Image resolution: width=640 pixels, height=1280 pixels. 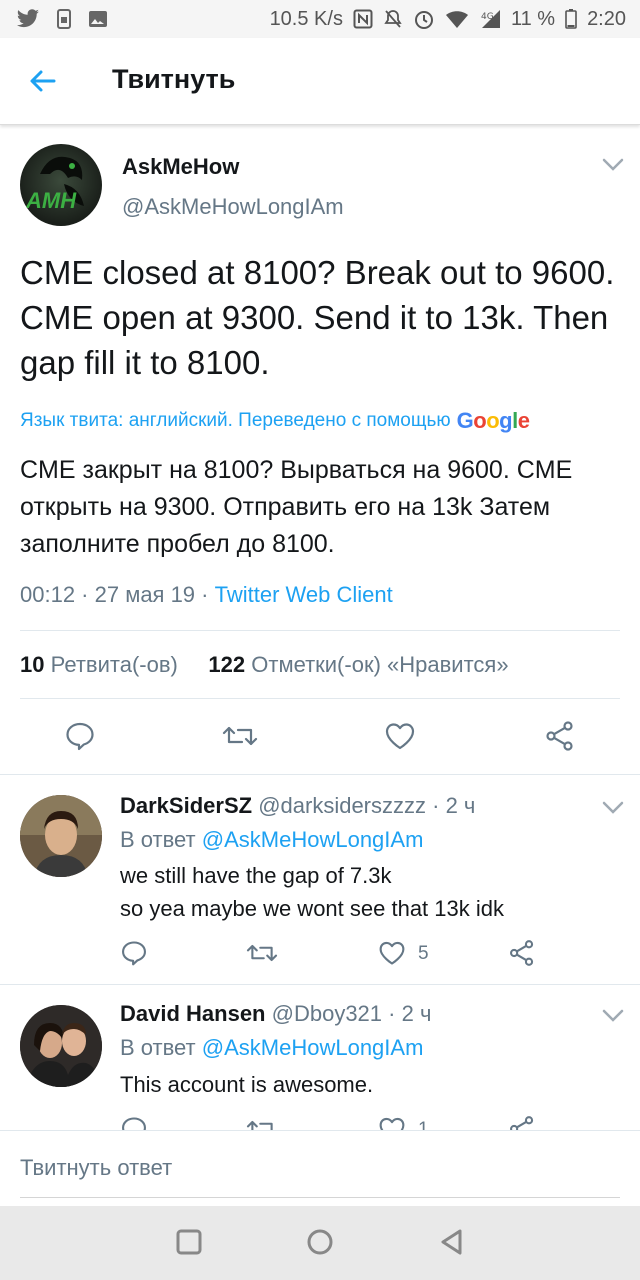 I want to click on reply-text-line: so yea maybe we wont see that 13k idk, so click(x=312, y=908).